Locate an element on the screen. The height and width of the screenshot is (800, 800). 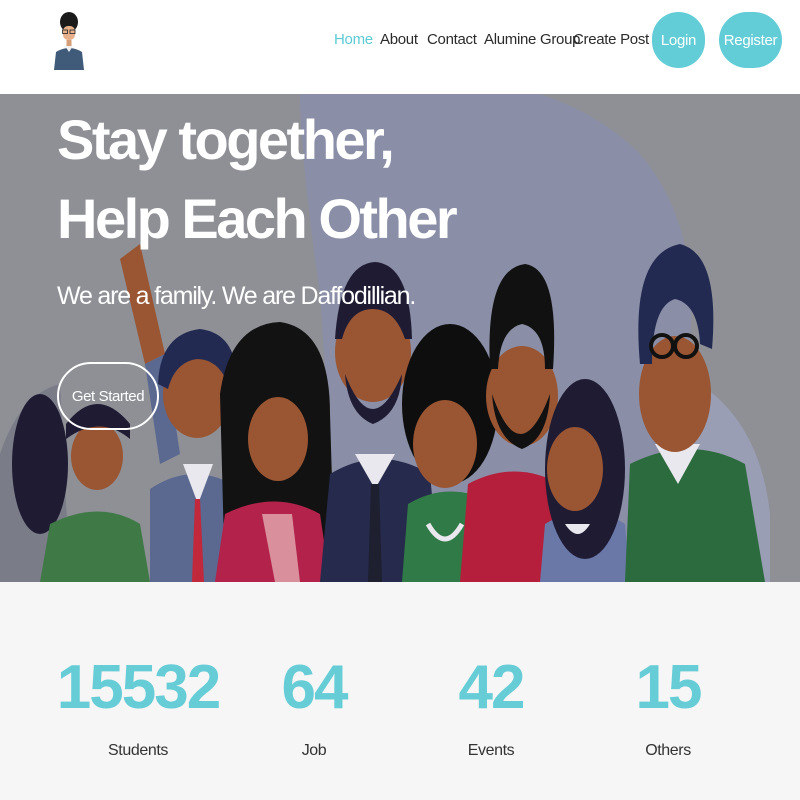
nav-contact: Contact is located at coordinates (452, 39).